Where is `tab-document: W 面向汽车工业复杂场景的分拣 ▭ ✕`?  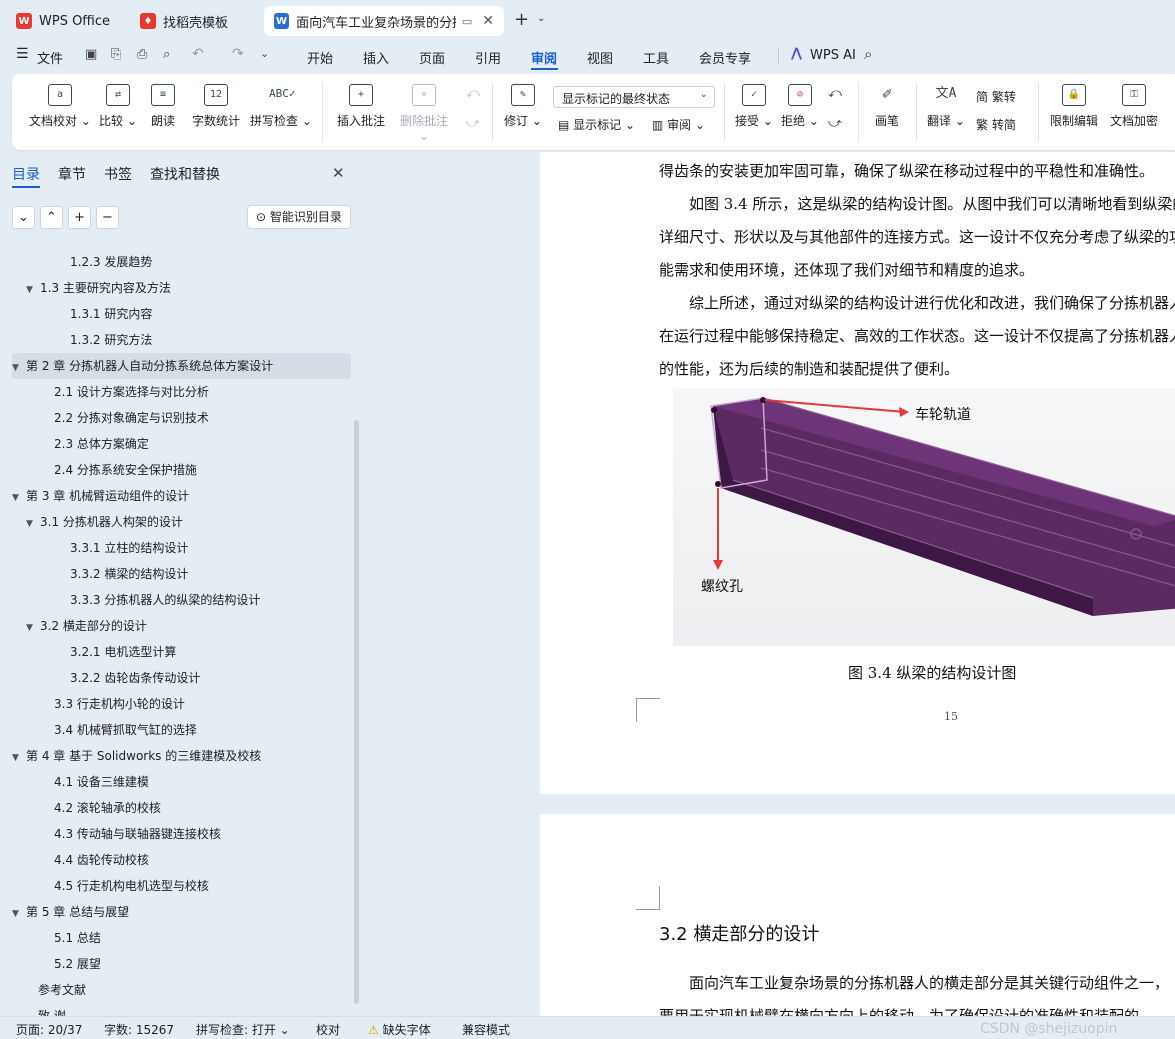
tab-document: W 面向汽车工业复杂场景的分拣 ▭ ✕ is located at coordinates (384, 21).